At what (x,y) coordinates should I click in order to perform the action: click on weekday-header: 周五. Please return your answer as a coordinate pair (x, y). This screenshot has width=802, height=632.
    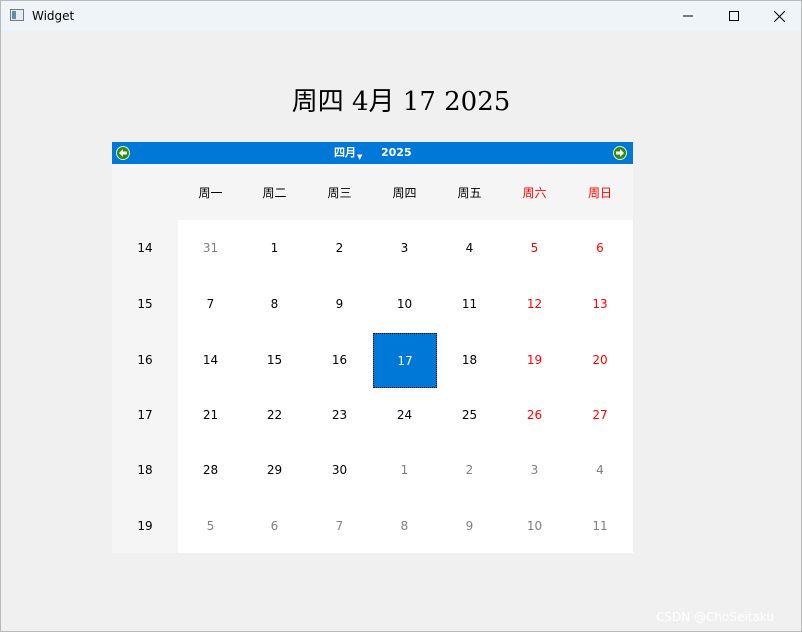
    Looking at the image, I should click on (469, 192).